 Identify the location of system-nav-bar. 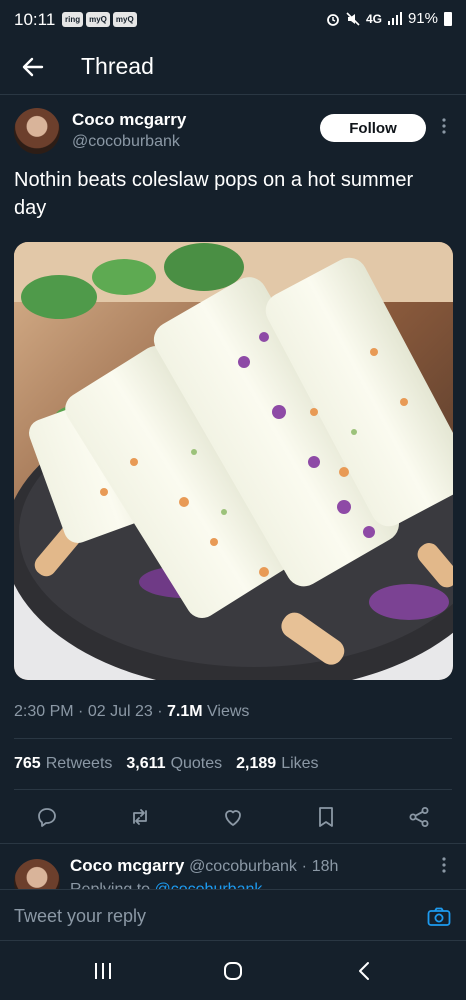
(233, 971).